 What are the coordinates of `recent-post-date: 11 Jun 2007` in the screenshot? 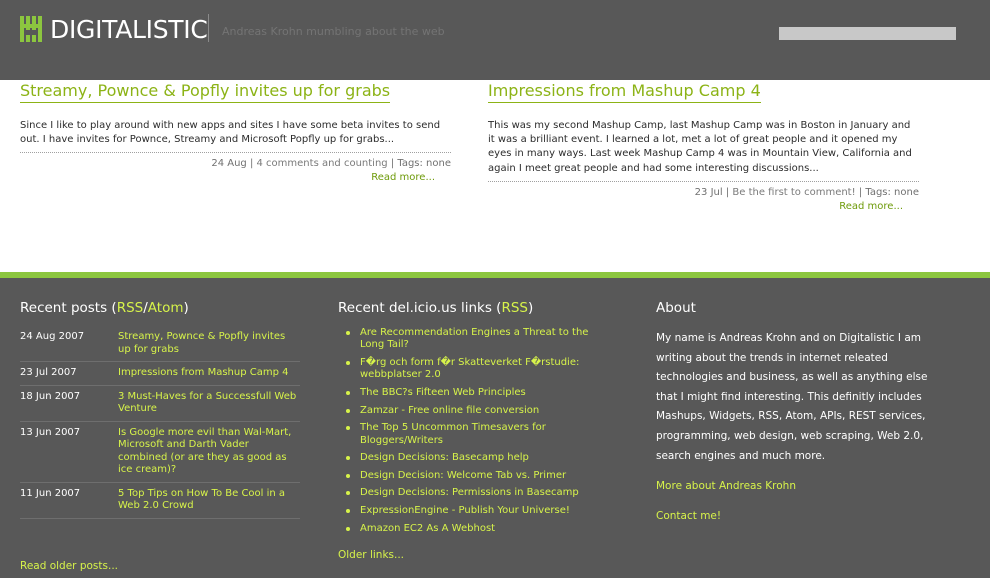 It's located at (50, 493).